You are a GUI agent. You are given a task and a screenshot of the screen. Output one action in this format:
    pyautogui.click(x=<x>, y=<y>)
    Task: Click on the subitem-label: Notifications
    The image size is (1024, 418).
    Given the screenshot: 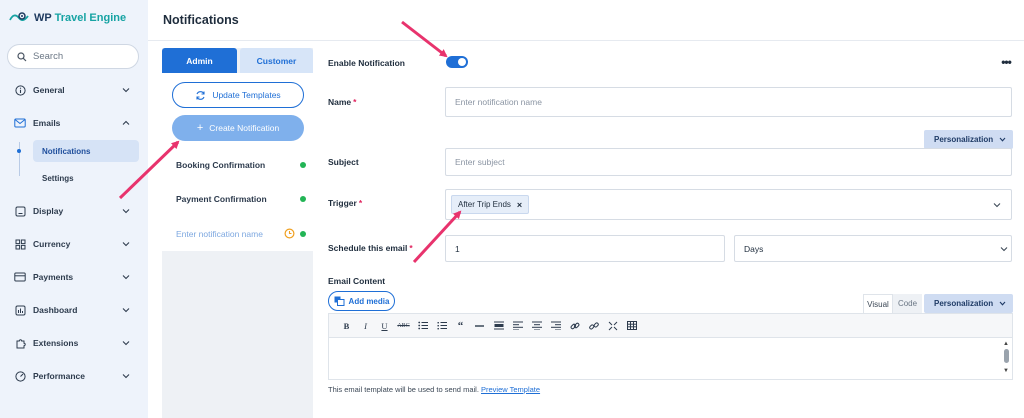 What is the action you would take?
    pyautogui.click(x=66, y=151)
    